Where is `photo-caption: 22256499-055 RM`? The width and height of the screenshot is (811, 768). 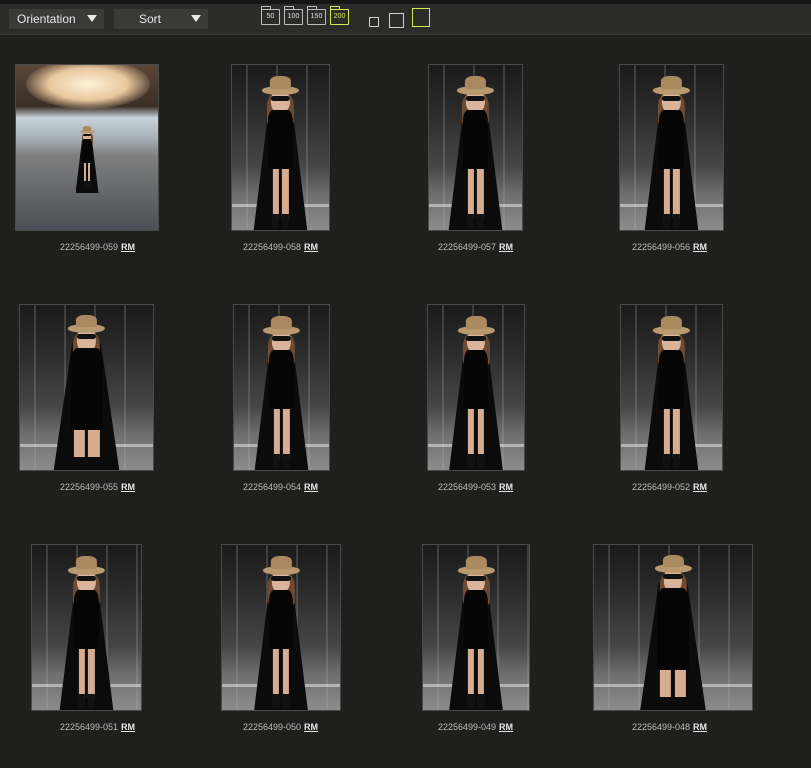 photo-caption: 22256499-055 RM is located at coordinates (97, 487).